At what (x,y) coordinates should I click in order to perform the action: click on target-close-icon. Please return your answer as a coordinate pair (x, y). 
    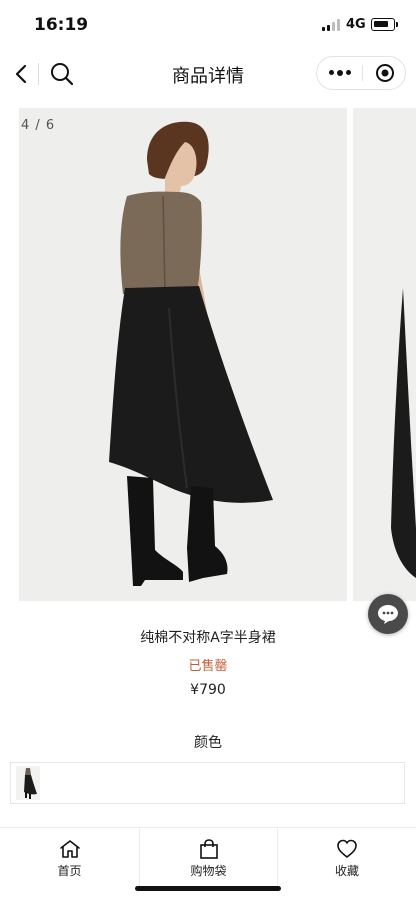
    Looking at the image, I should click on (384, 73).